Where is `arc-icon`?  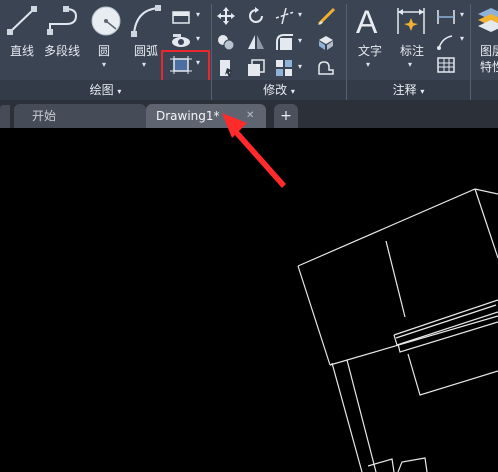
arc-icon is located at coordinates (146, 21).